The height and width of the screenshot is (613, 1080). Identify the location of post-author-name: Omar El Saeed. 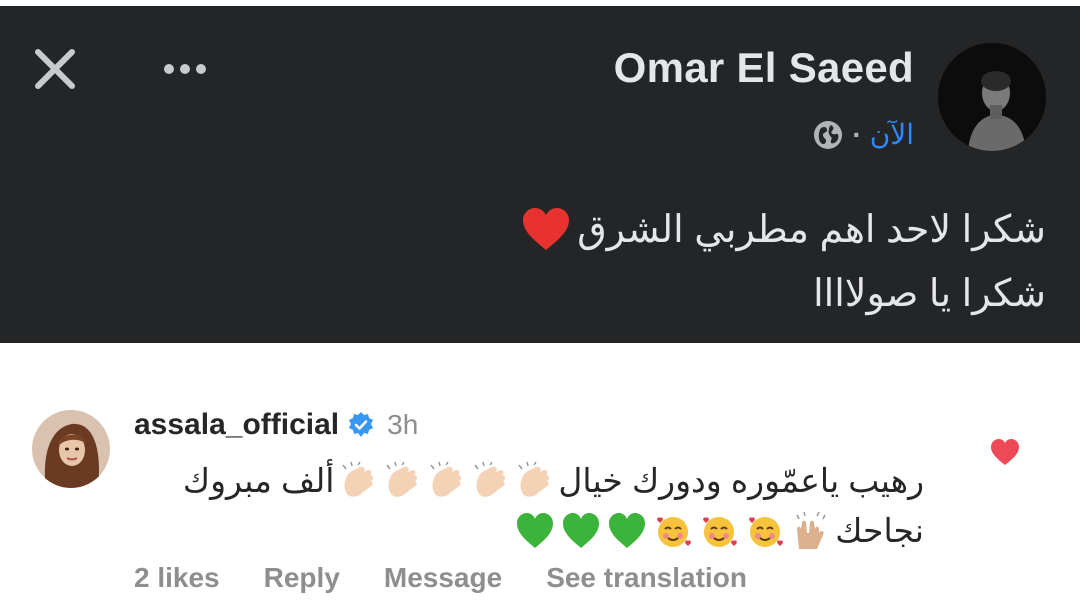
(764, 68).